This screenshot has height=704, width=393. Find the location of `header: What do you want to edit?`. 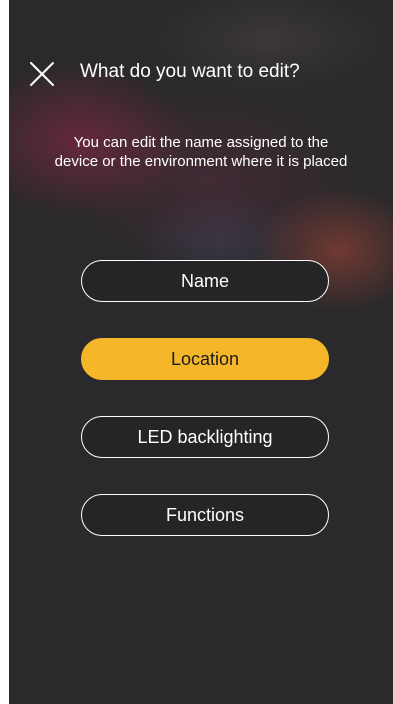

header: What do you want to edit? is located at coordinates (201, 72).